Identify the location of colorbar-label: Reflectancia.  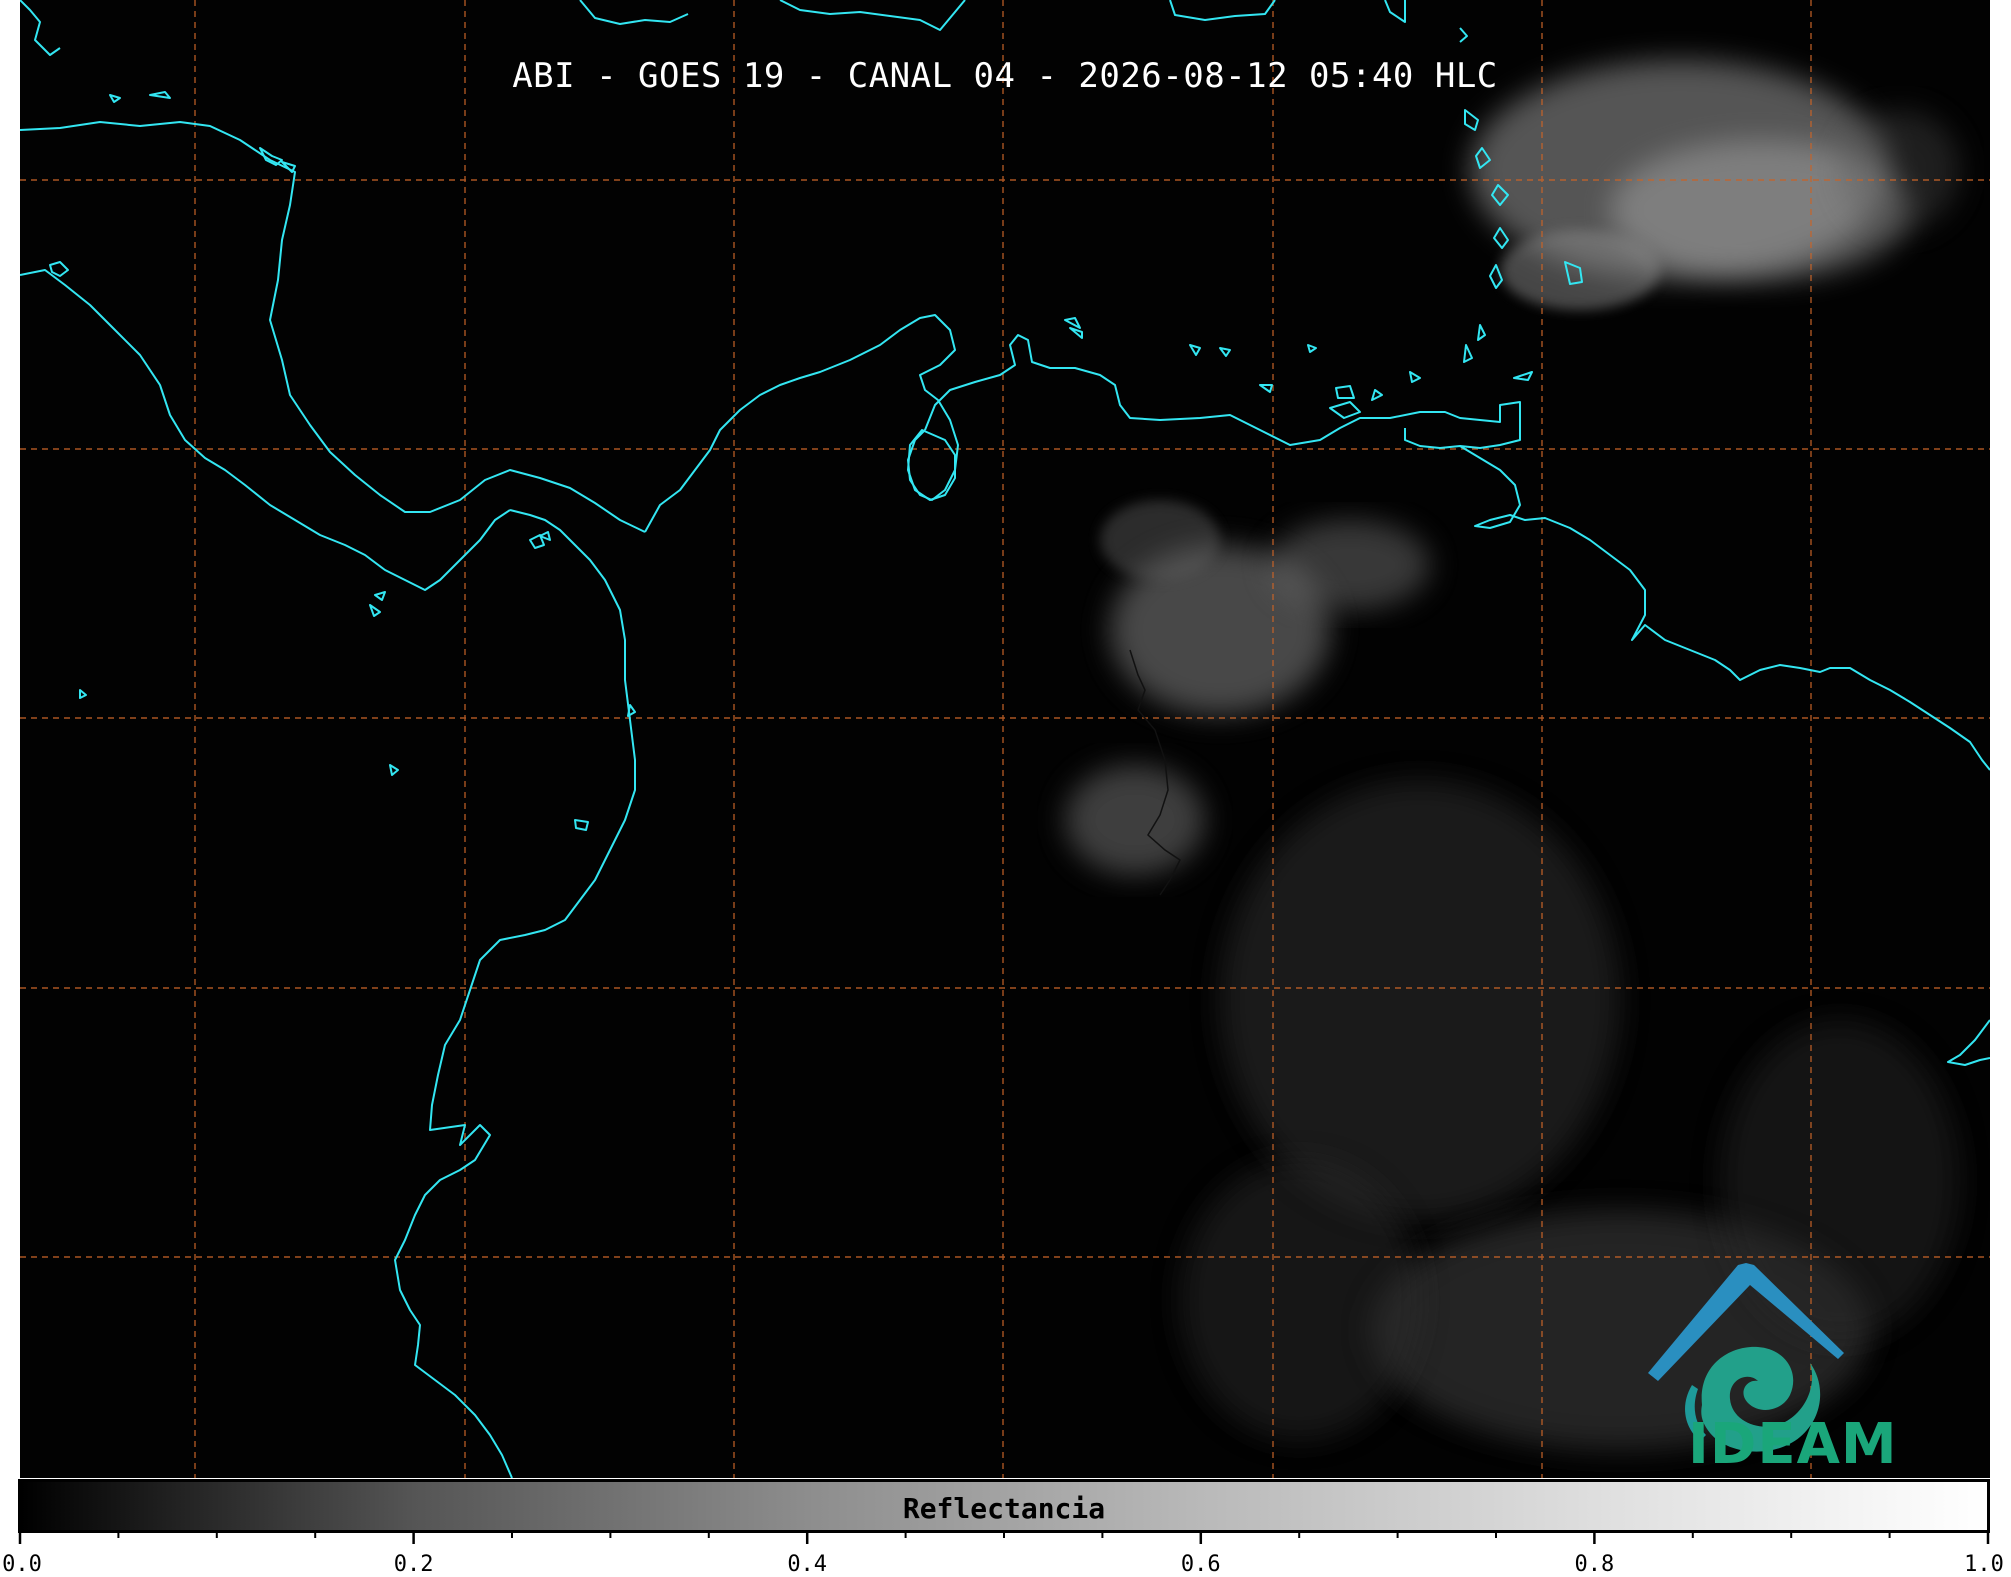
(1004, 1508).